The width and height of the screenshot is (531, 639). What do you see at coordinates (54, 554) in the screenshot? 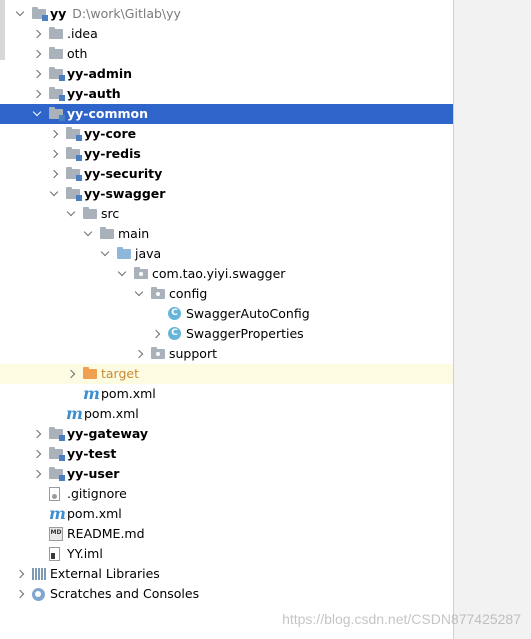
I see `iml-file-icon` at bounding box center [54, 554].